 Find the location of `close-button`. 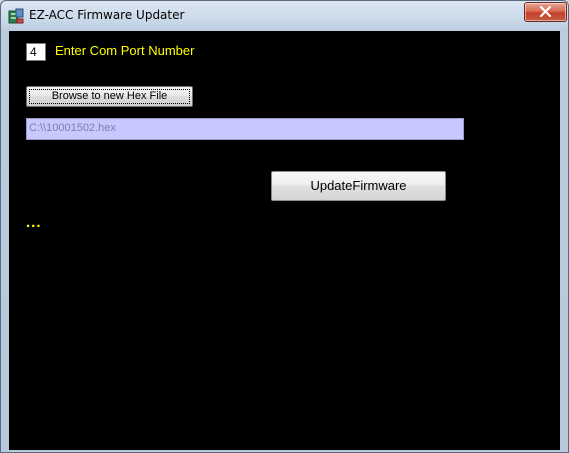

close-button is located at coordinates (545, 12).